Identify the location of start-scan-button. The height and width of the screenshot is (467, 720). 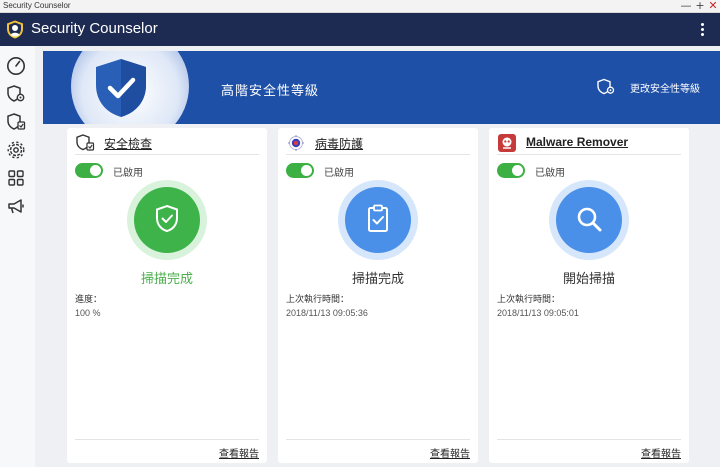
(589, 220).